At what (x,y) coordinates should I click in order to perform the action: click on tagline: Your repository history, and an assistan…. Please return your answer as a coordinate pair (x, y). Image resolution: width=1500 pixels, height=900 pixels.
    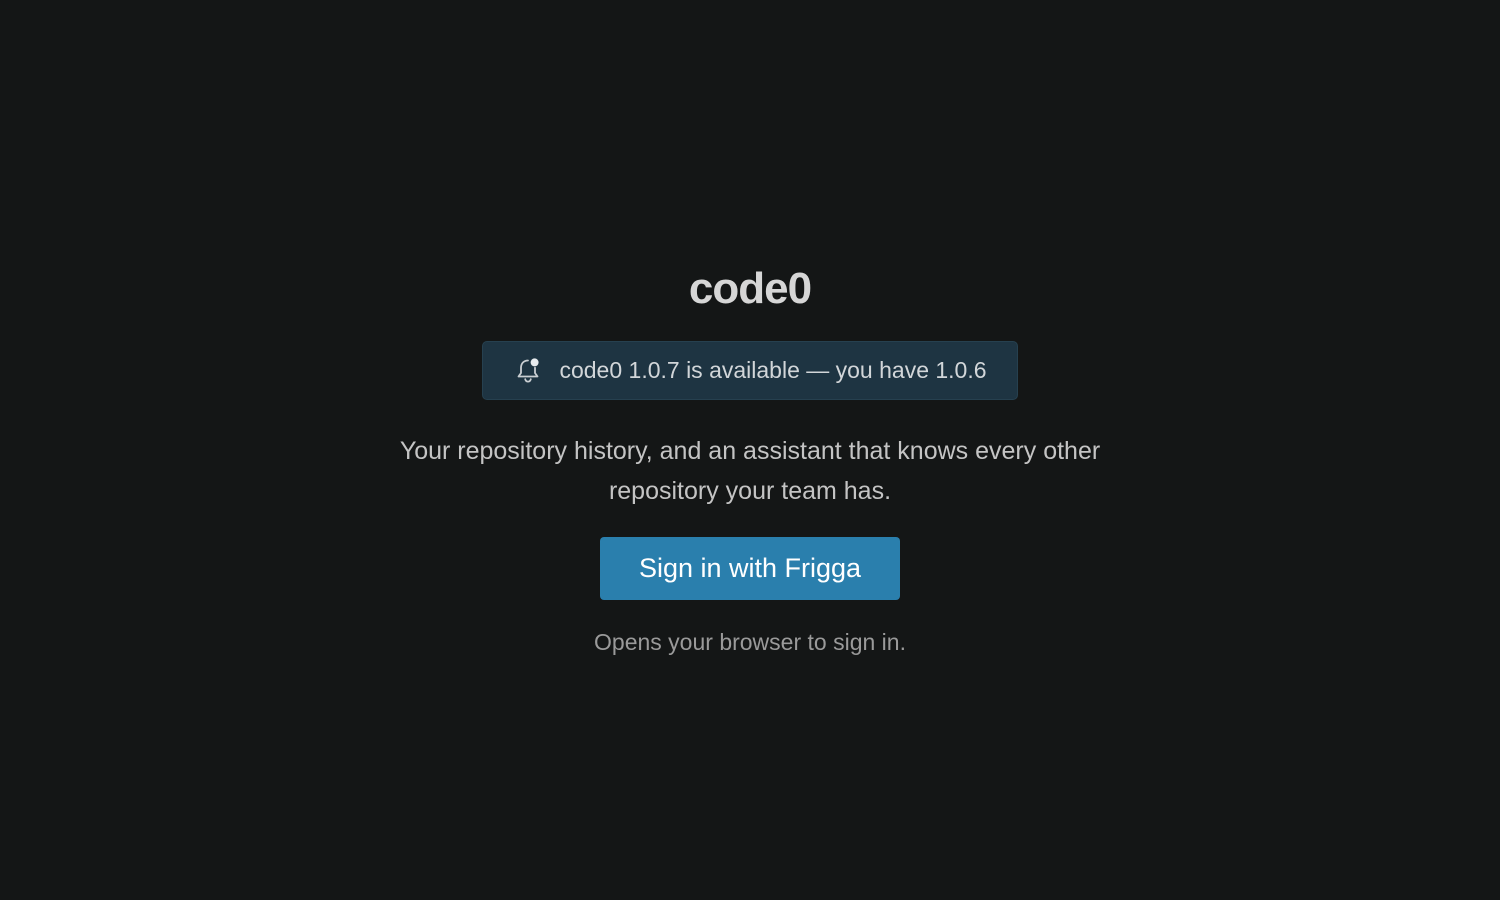
    Looking at the image, I should click on (750, 471).